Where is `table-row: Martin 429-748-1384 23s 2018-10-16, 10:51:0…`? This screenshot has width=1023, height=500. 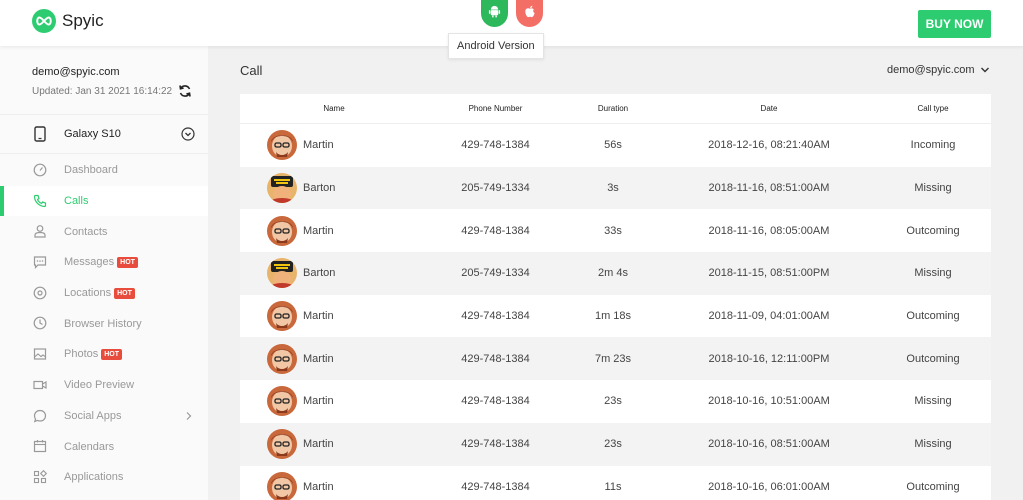 table-row: Martin 429-748-1384 23s 2018-10-16, 10:51:0… is located at coordinates (615, 401).